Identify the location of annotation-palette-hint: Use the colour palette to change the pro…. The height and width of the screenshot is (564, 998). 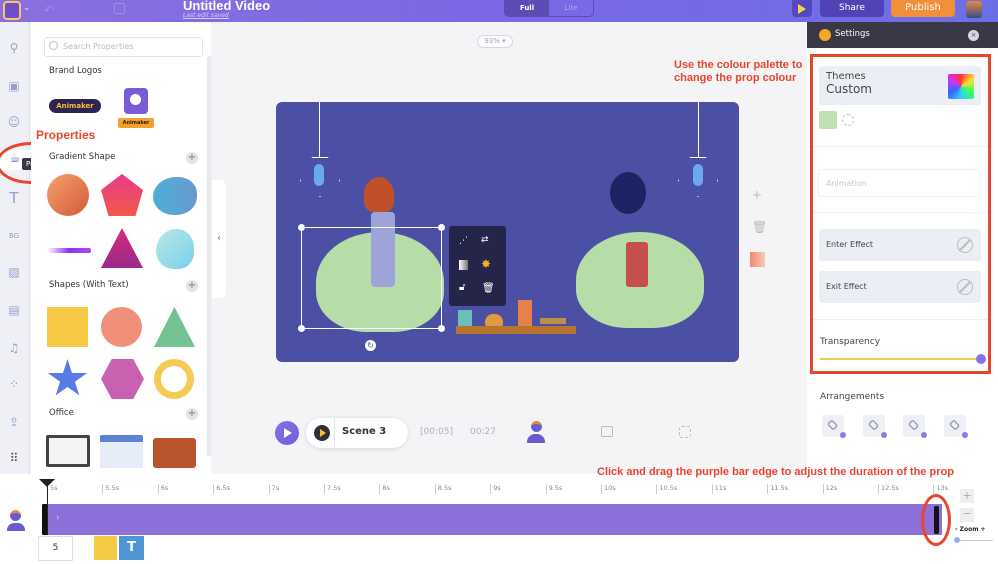
(738, 71).